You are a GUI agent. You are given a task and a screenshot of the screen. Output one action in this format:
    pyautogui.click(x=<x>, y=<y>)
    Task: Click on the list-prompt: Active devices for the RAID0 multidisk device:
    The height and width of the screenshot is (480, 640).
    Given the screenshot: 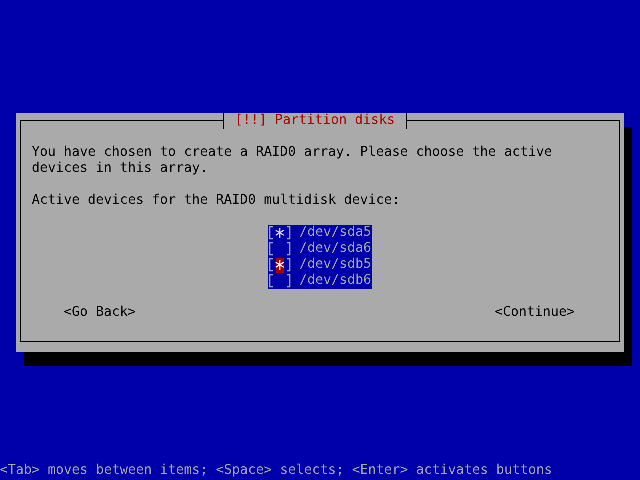 What is the action you would take?
    pyautogui.click(x=217, y=201)
    